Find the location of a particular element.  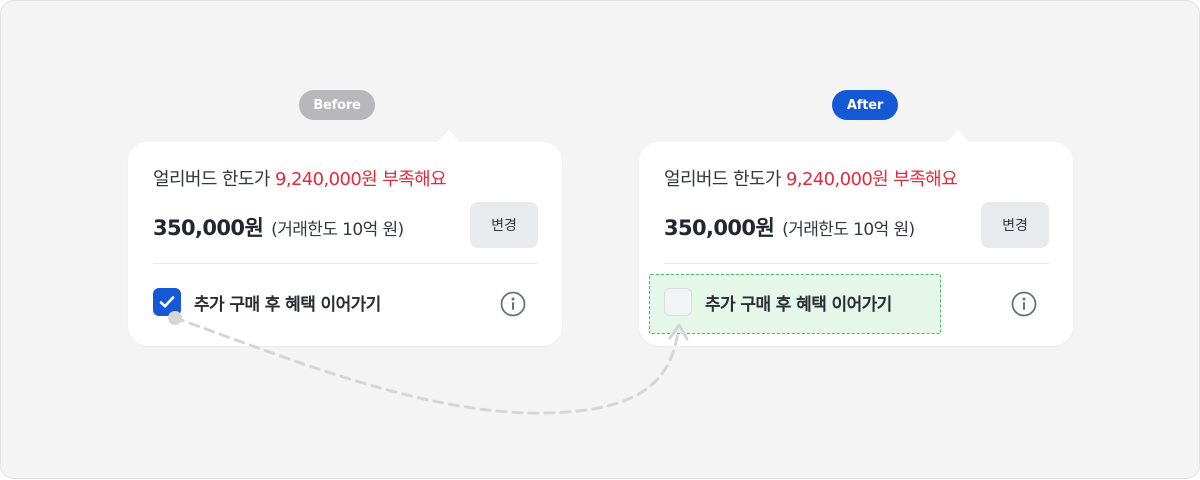

after-label: After is located at coordinates (865, 105).